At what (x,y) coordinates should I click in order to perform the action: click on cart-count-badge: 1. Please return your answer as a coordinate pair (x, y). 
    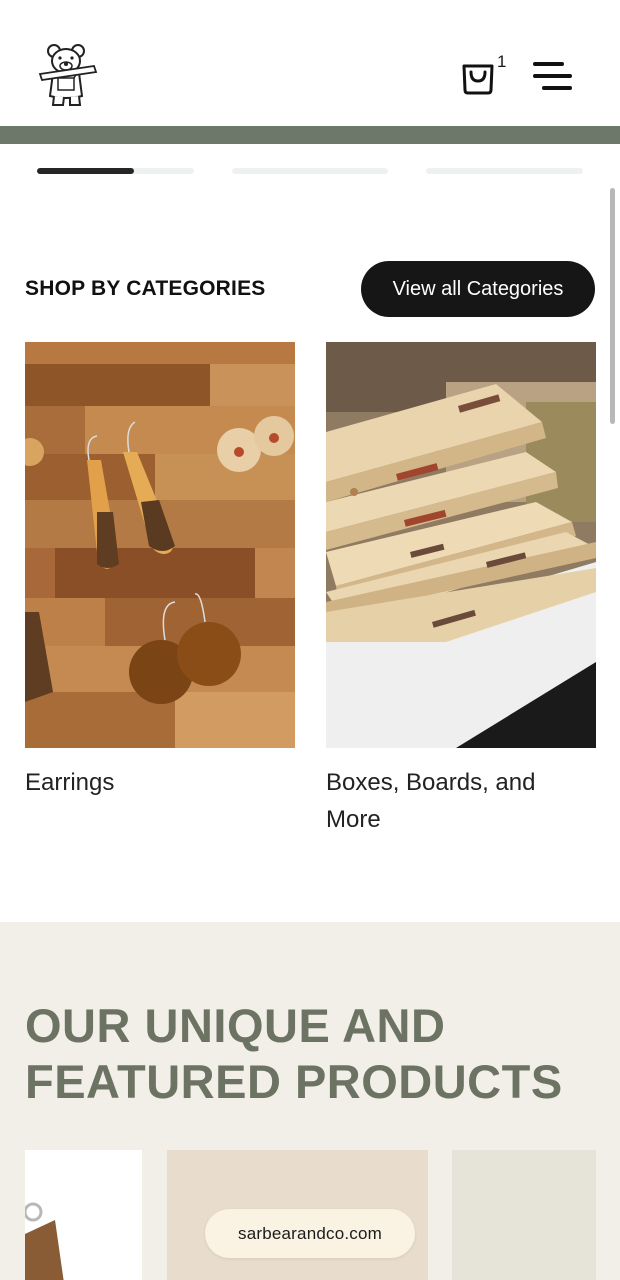
    Looking at the image, I should click on (502, 61).